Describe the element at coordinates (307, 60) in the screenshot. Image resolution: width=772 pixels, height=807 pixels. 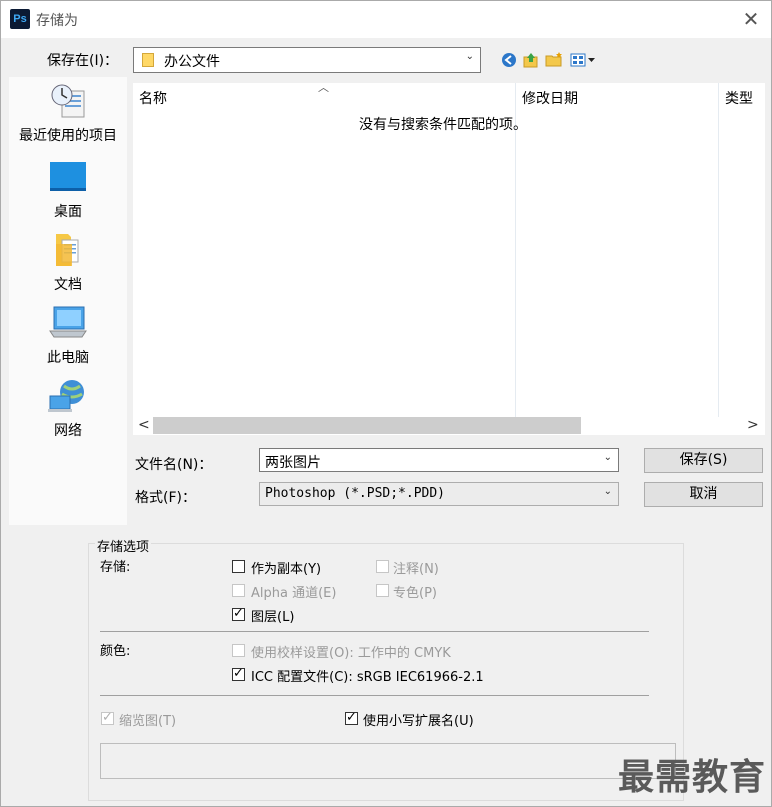
I see `save-in-dropdown: 办公文件 ⌄` at that location.